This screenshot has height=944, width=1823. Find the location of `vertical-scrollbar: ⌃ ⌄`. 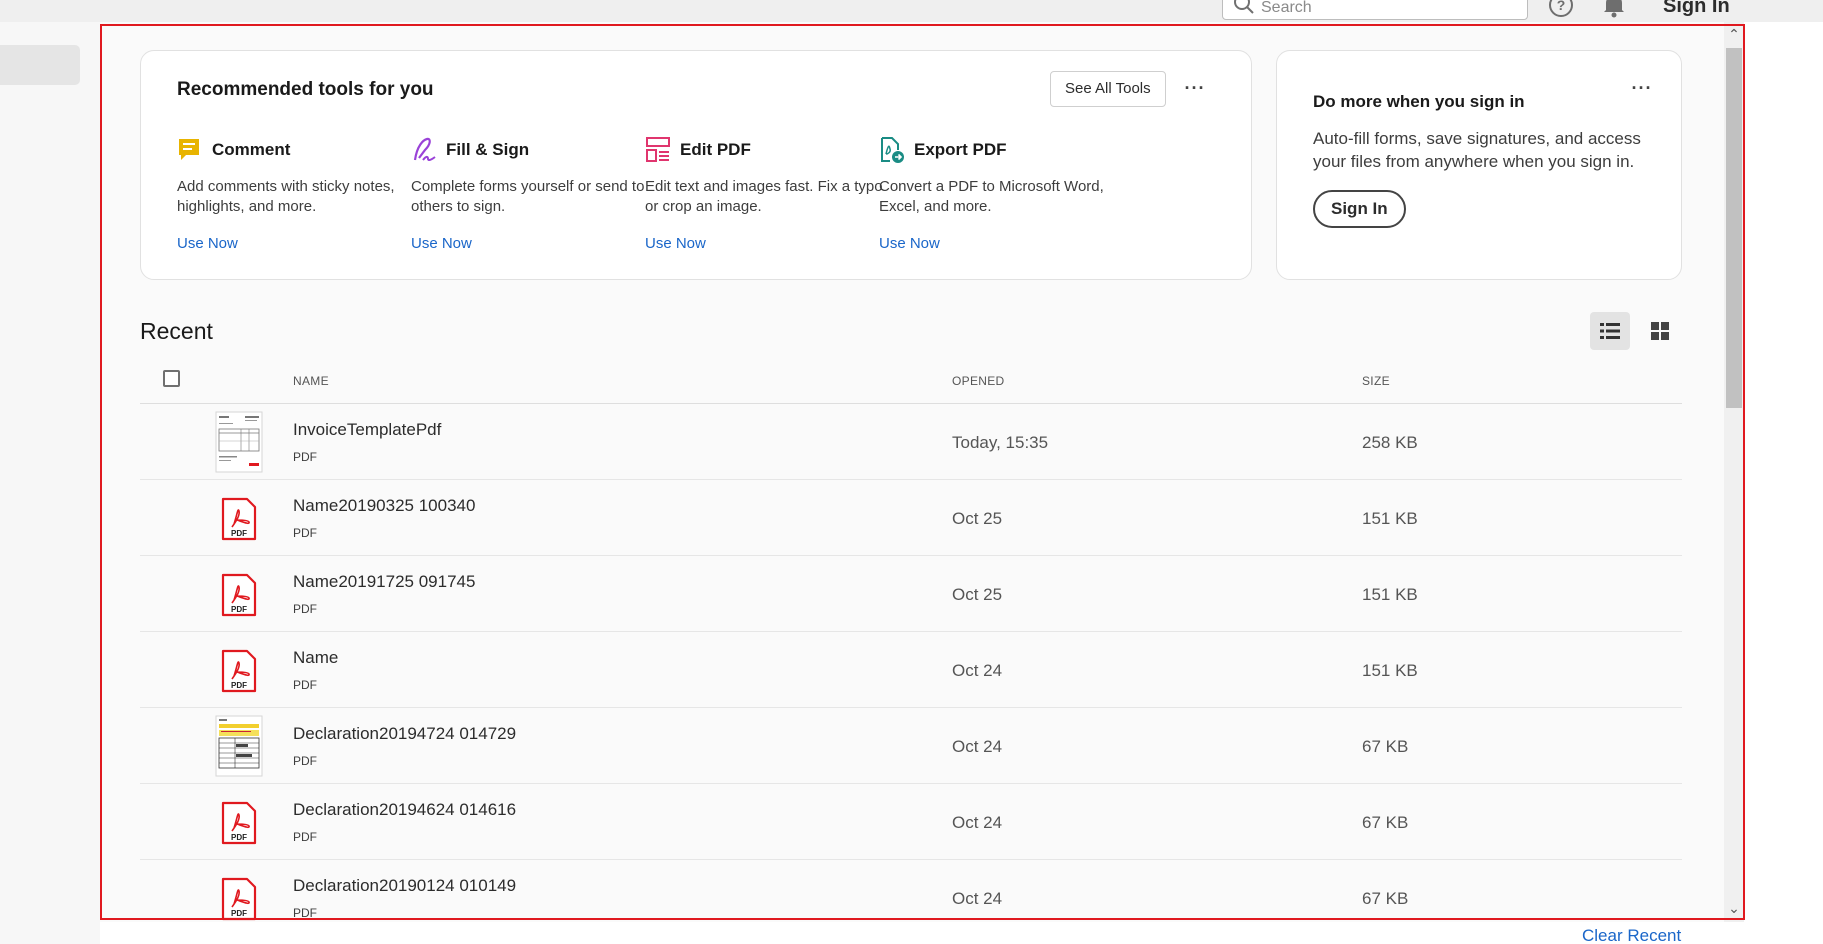

vertical-scrollbar: ⌃ ⌄ is located at coordinates (1734, 472).